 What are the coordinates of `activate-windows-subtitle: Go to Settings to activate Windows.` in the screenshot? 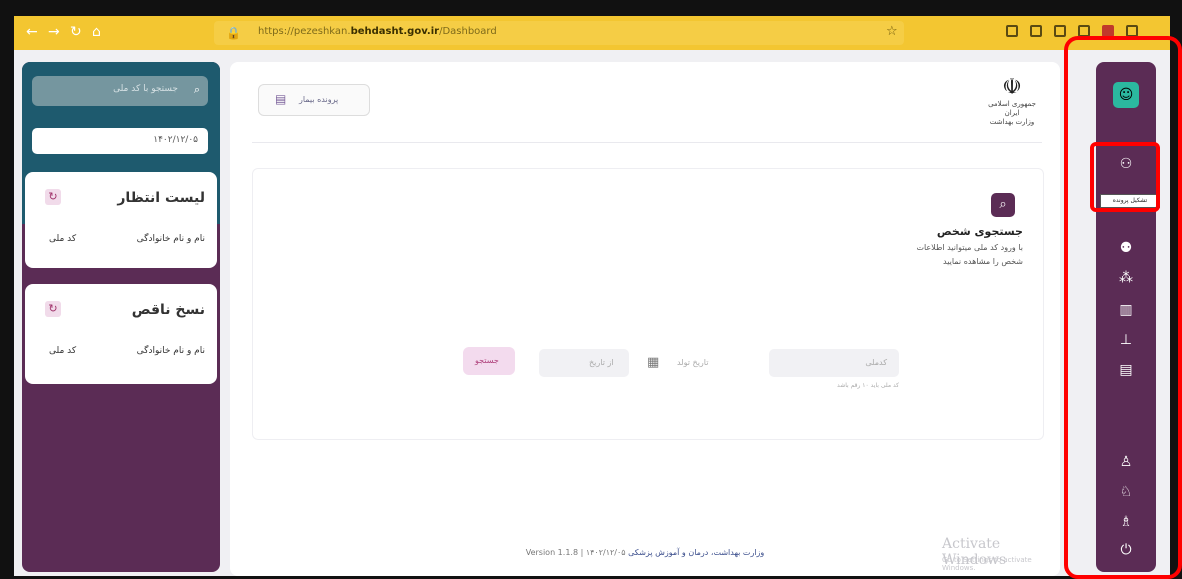 It's located at (987, 564).